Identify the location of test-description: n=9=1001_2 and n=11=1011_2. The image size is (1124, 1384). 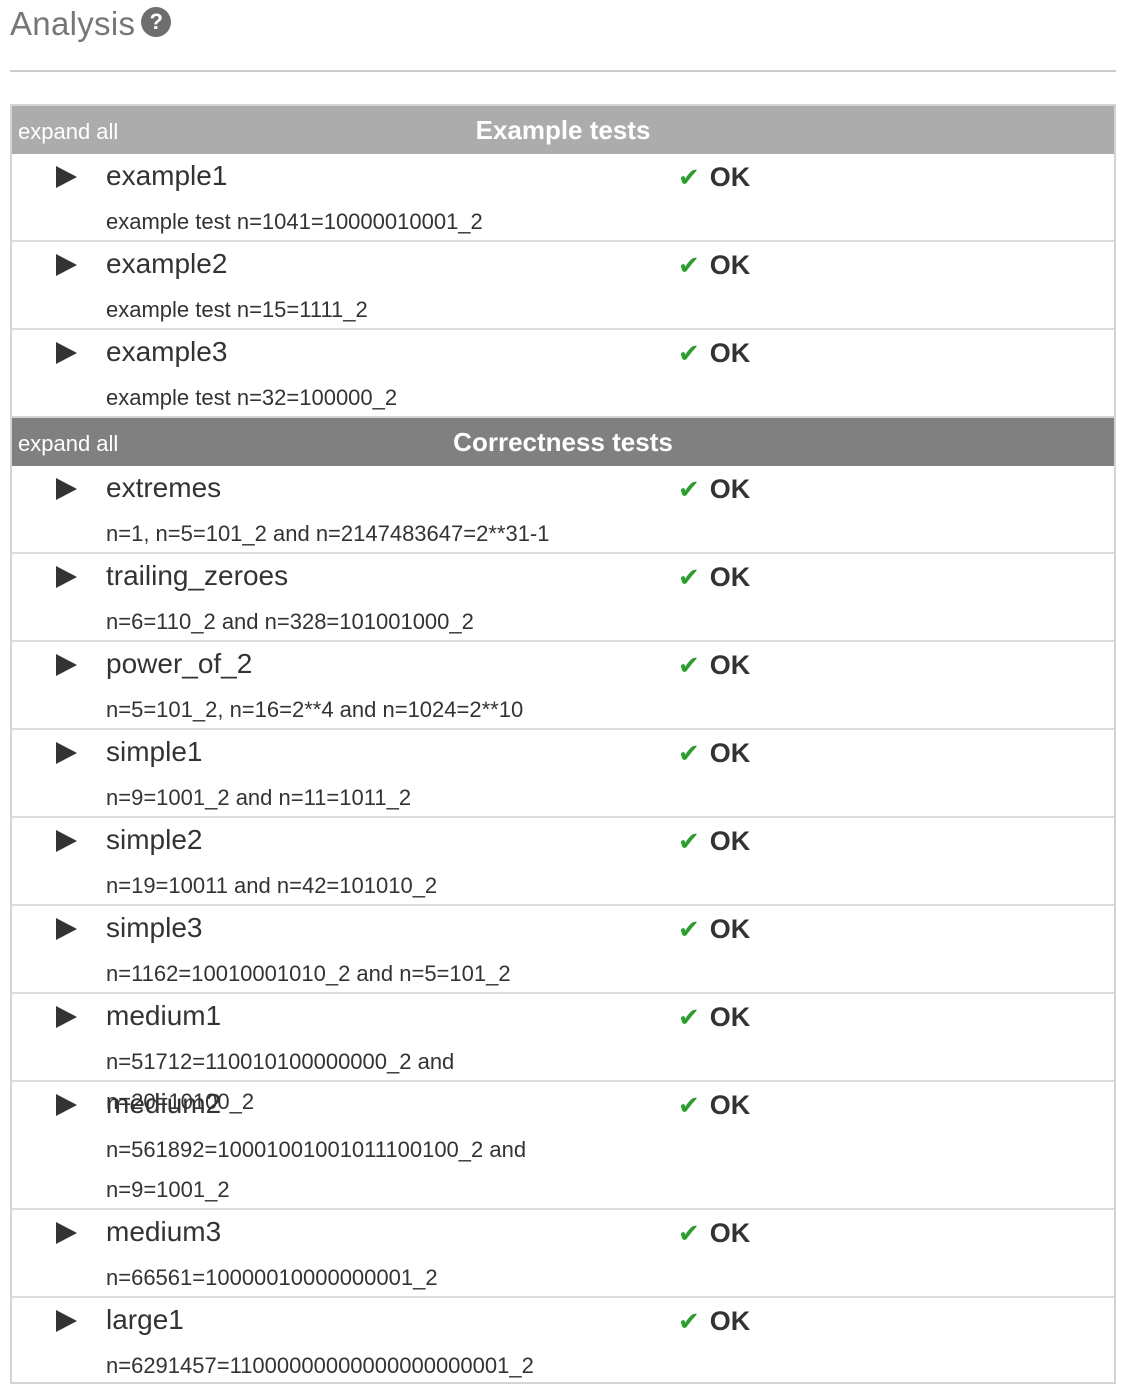
(259, 797).